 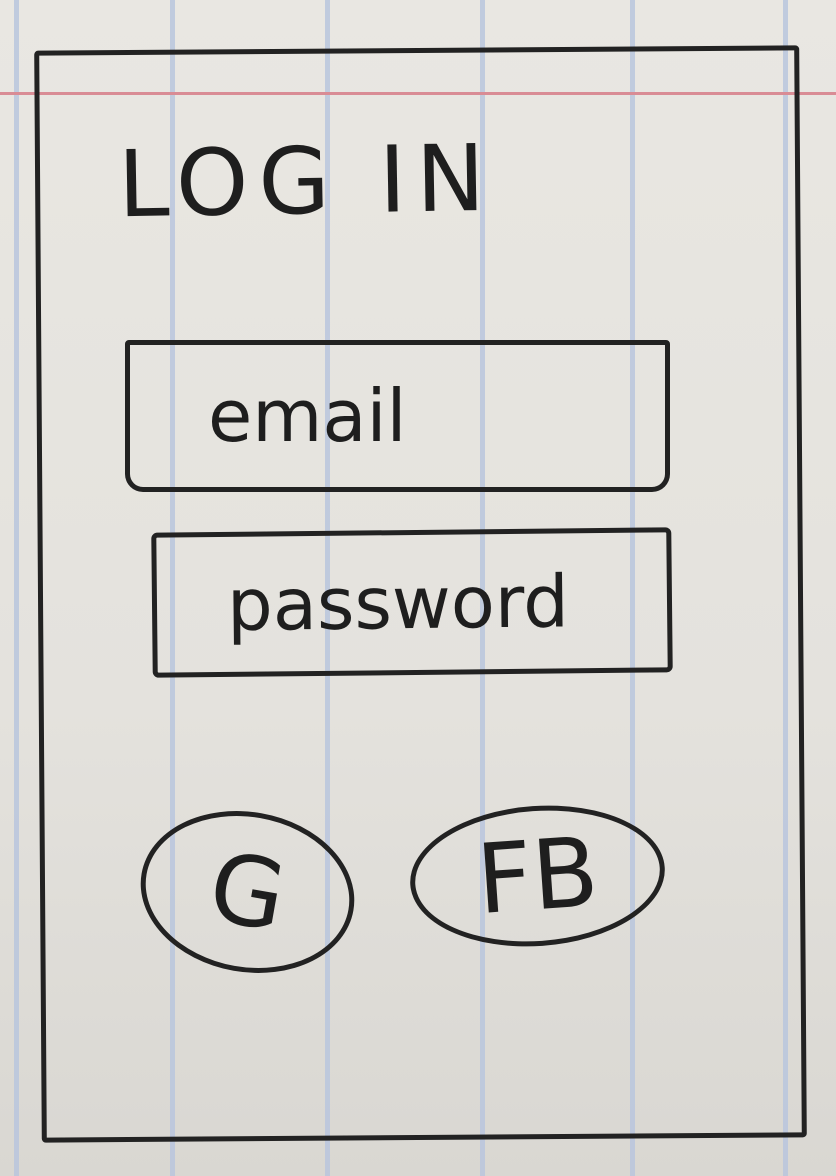 What do you see at coordinates (16, 588) in the screenshot?
I see `paper-rule-line` at bounding box center [16, 588].